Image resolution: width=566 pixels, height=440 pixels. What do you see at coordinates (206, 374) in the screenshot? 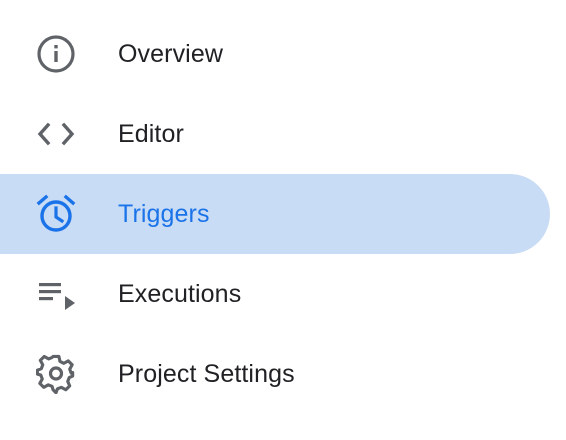
I see `sidebar-item-label: Project Settings` at bounding box center [206, 374].